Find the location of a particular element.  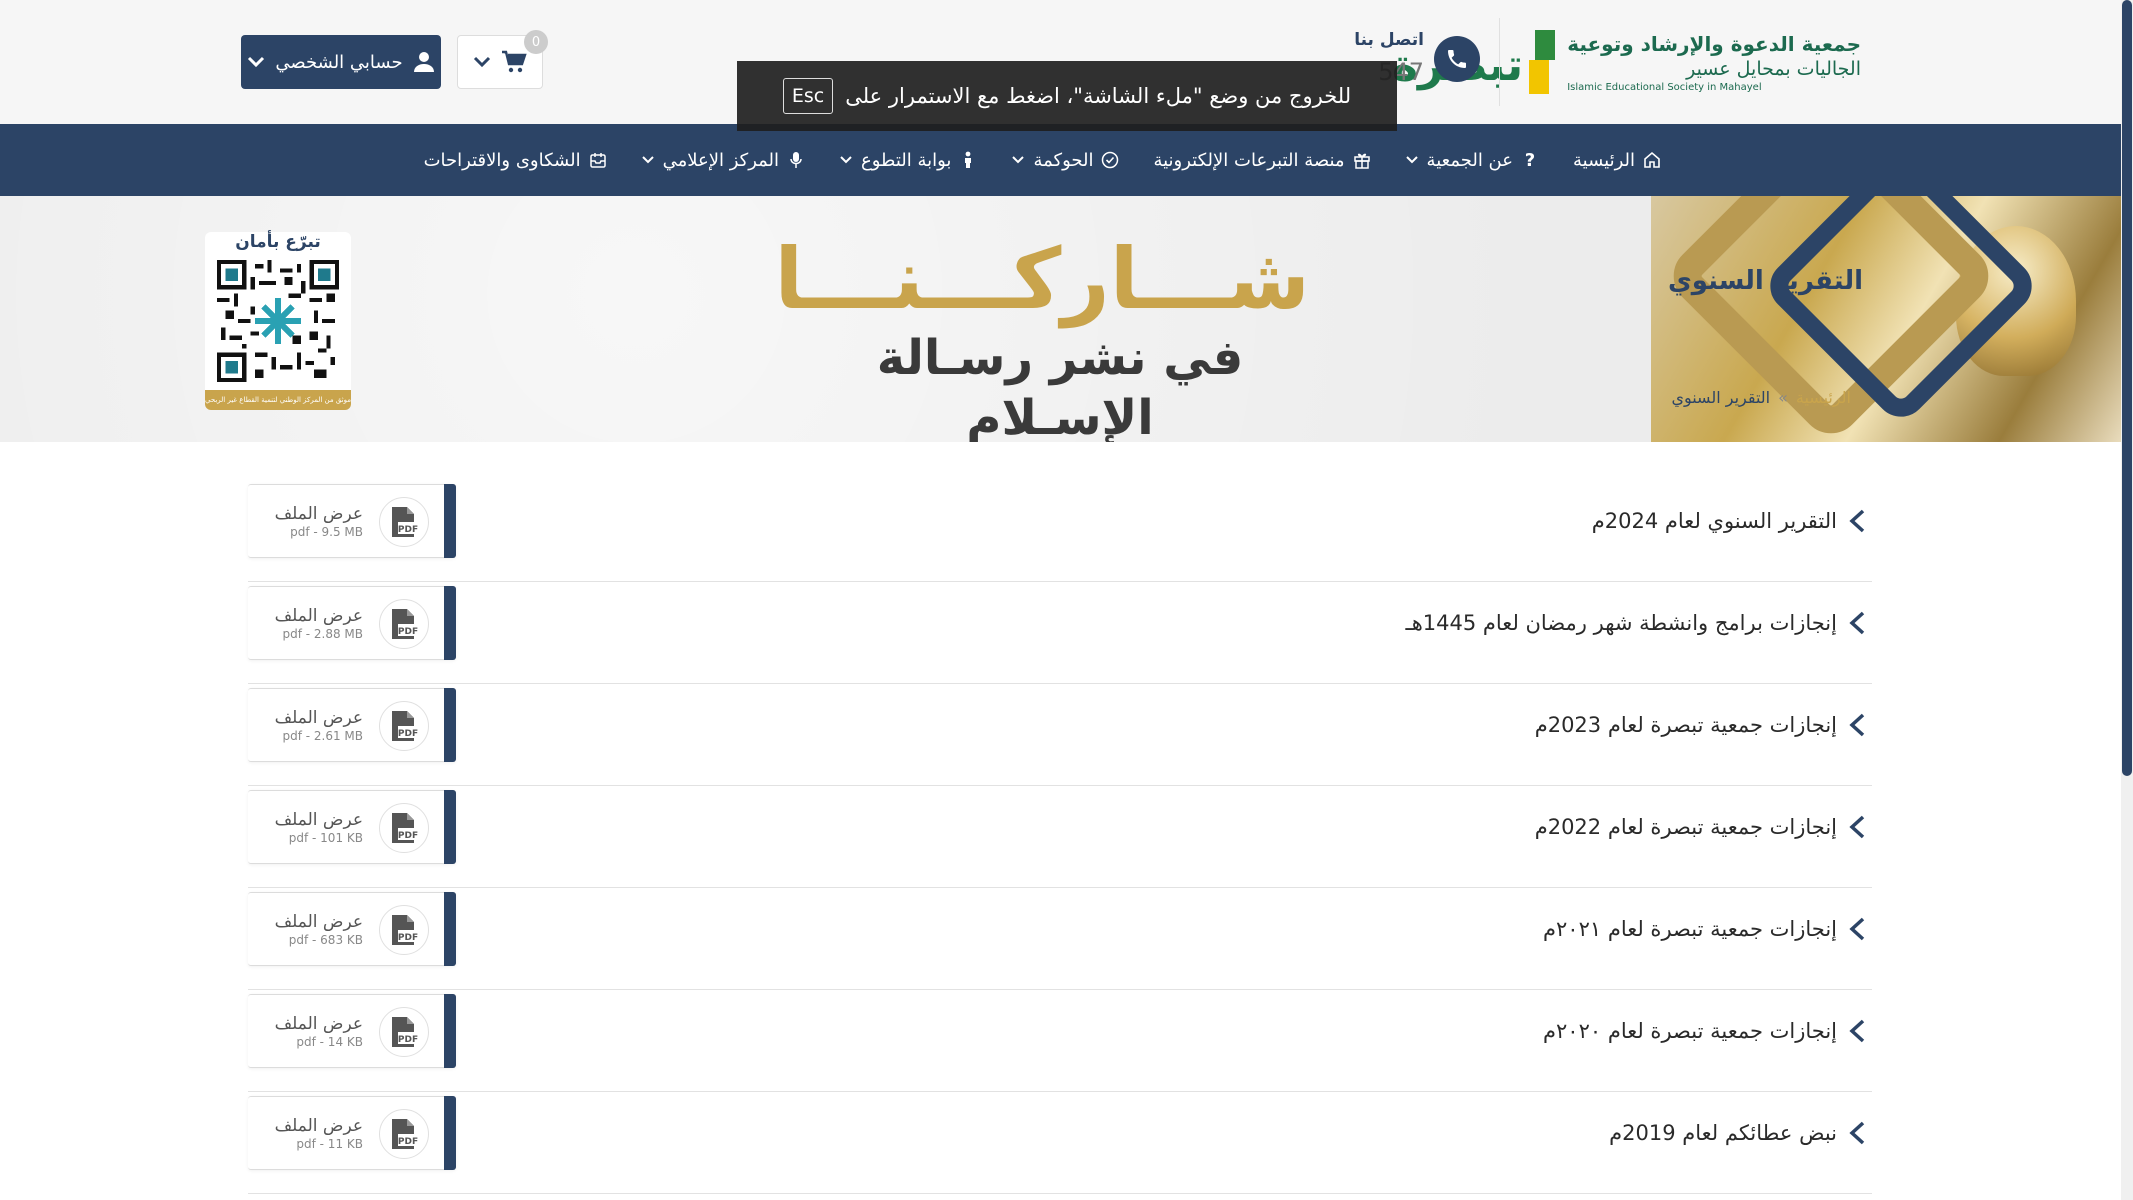

gift-icon is located at coordinates (1362, 160).